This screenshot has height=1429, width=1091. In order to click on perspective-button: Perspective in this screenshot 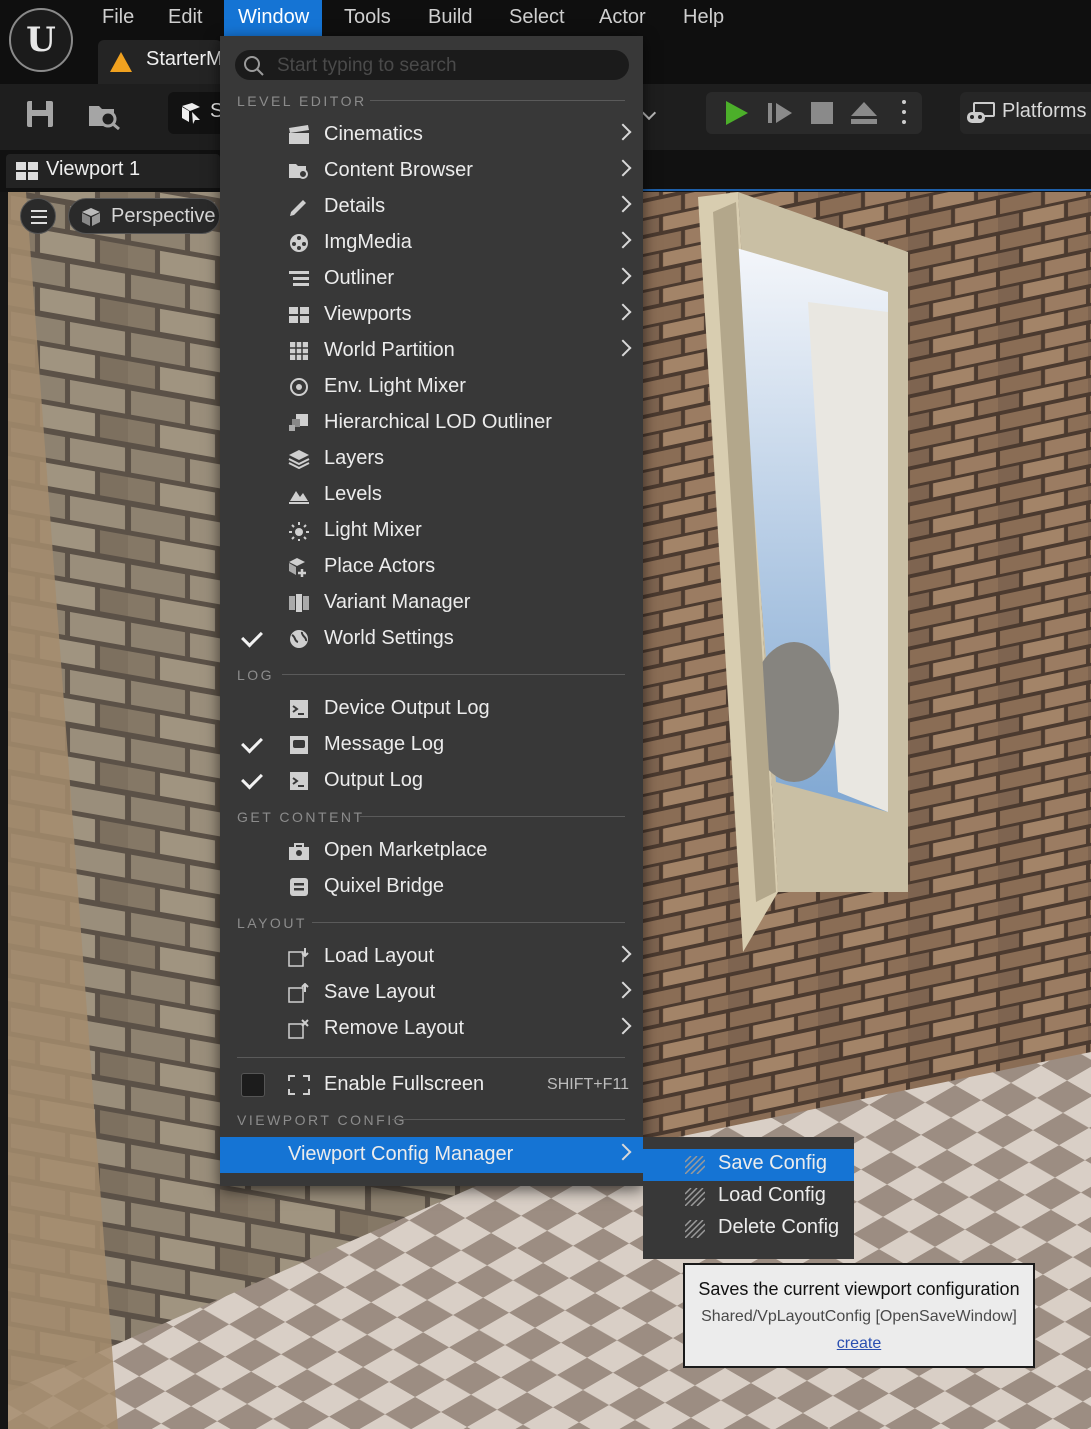, I will do `click(144, 216)`.